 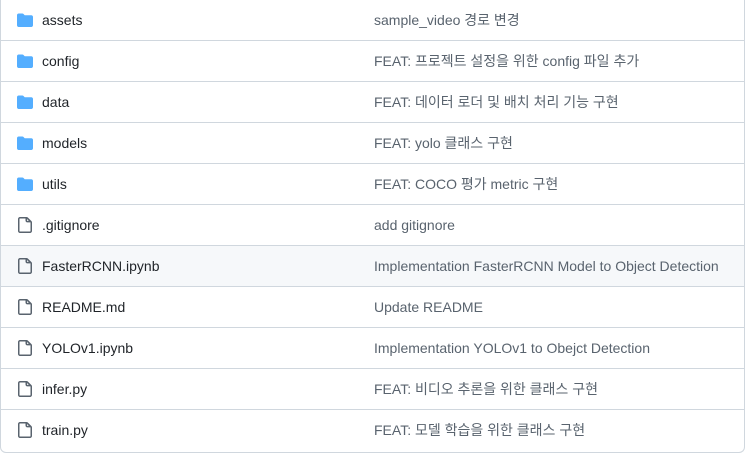 I want to click on table-row: train.py FEAT: 모델 학습을 위한 클래스 구현, so click(x=372, y=429).